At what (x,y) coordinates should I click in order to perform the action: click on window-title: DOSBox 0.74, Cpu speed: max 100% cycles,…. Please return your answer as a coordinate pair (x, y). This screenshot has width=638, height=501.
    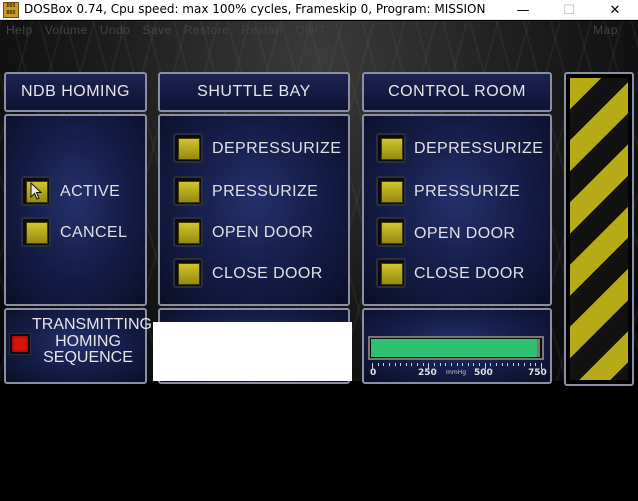
    Looking at the image, I should click on (255, 9).